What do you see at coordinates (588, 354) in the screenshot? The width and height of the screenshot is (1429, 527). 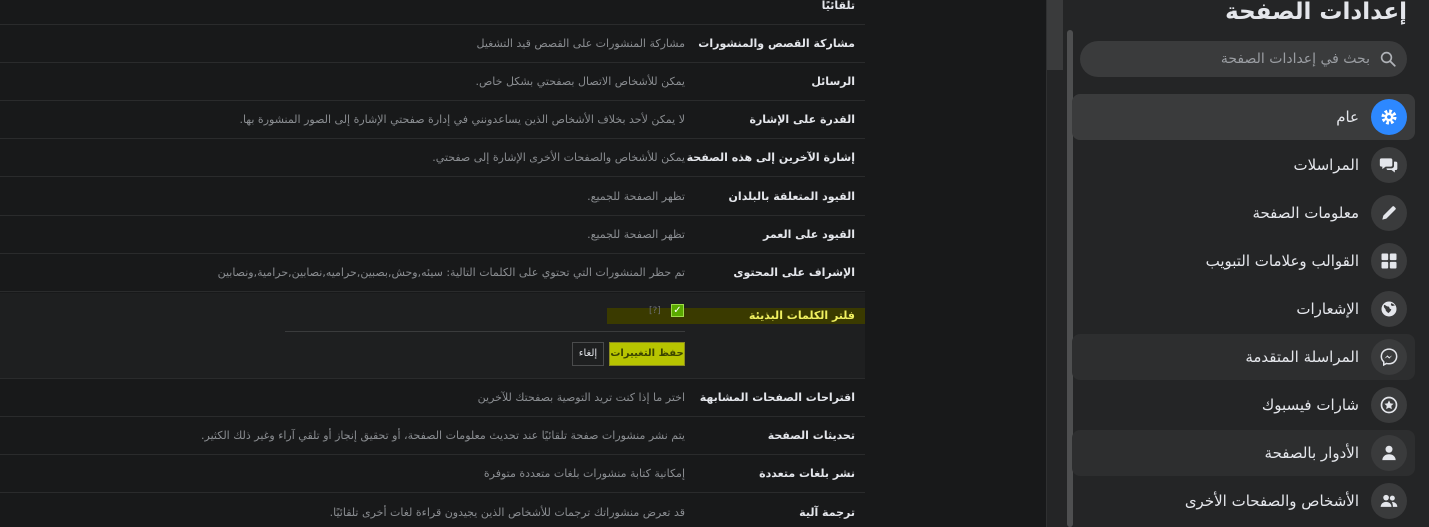 I see `cancel-button: إلغاء` at bounding box center [588, 354].